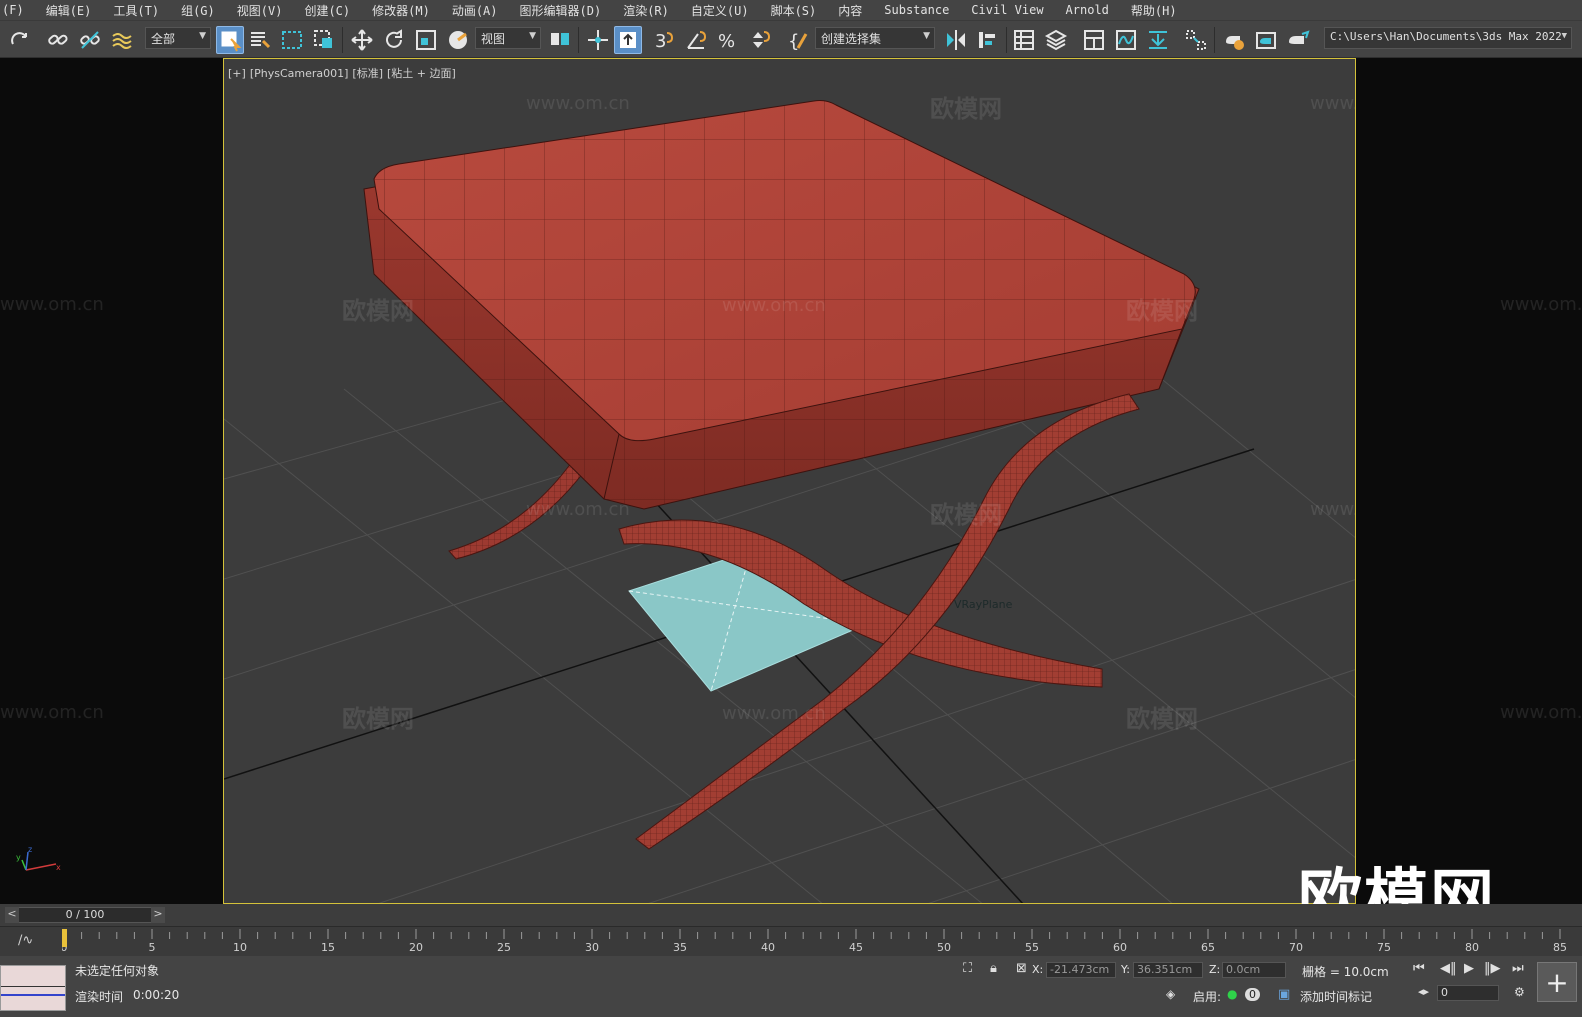  I want to click on track-bar: ∕∿ 0 5 10 15 20 25 30 35 40 45 50 55 60 65 70 75 80 85, so click(791, 941).